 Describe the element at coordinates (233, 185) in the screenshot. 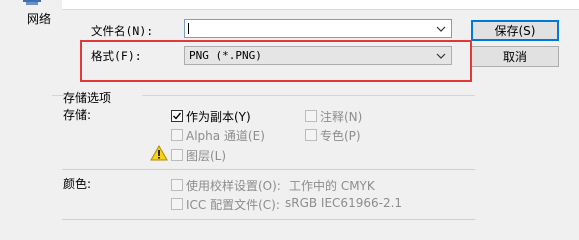

I see `use-proof-setup-label: 使用校样设置(O):` at that location.